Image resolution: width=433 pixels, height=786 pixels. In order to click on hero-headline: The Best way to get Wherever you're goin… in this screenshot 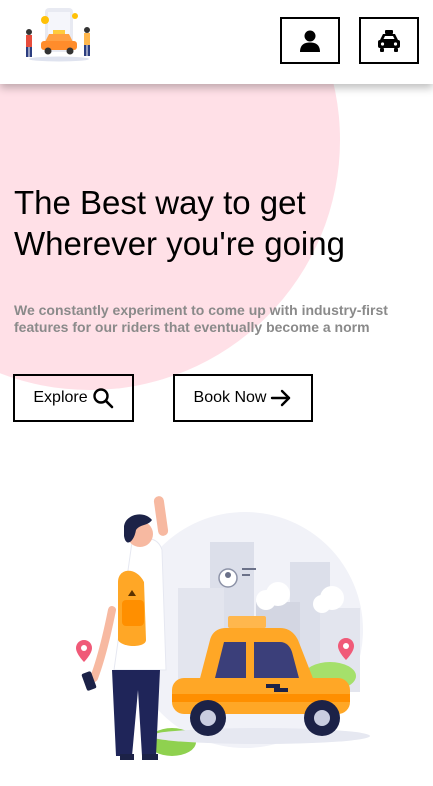, I will do `click(219, 223)`.